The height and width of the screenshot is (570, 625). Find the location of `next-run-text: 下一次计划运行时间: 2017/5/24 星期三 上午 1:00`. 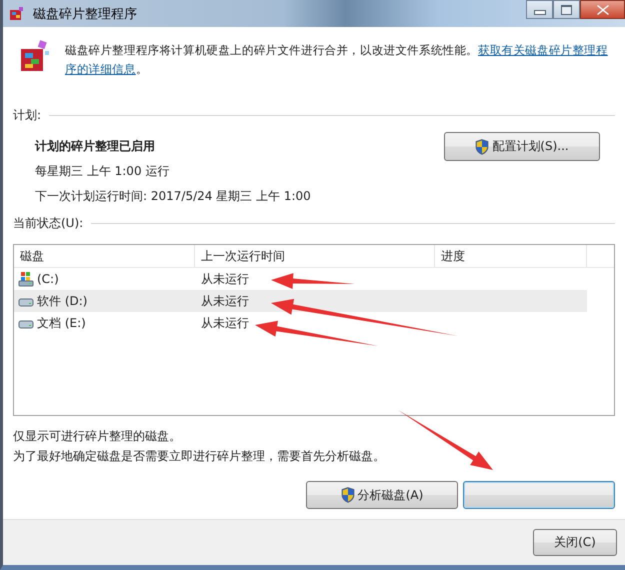

next-run-text: 下一次计划运行时间: 2017/5/24 星期三 上午 1:00 is located at coordinates (173, 196).